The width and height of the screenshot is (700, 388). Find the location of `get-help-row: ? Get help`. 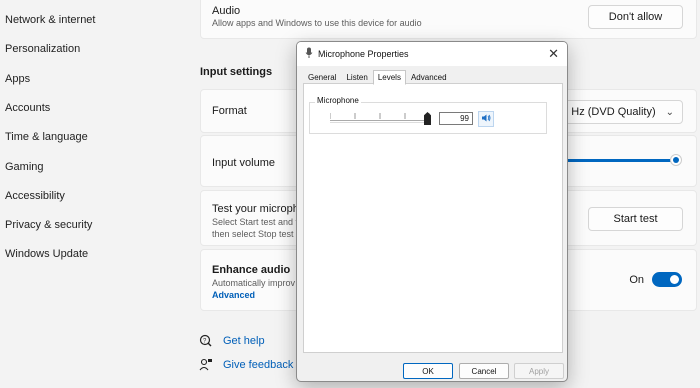

get-help-row: ? Get help is located at coordinates (232, 341).